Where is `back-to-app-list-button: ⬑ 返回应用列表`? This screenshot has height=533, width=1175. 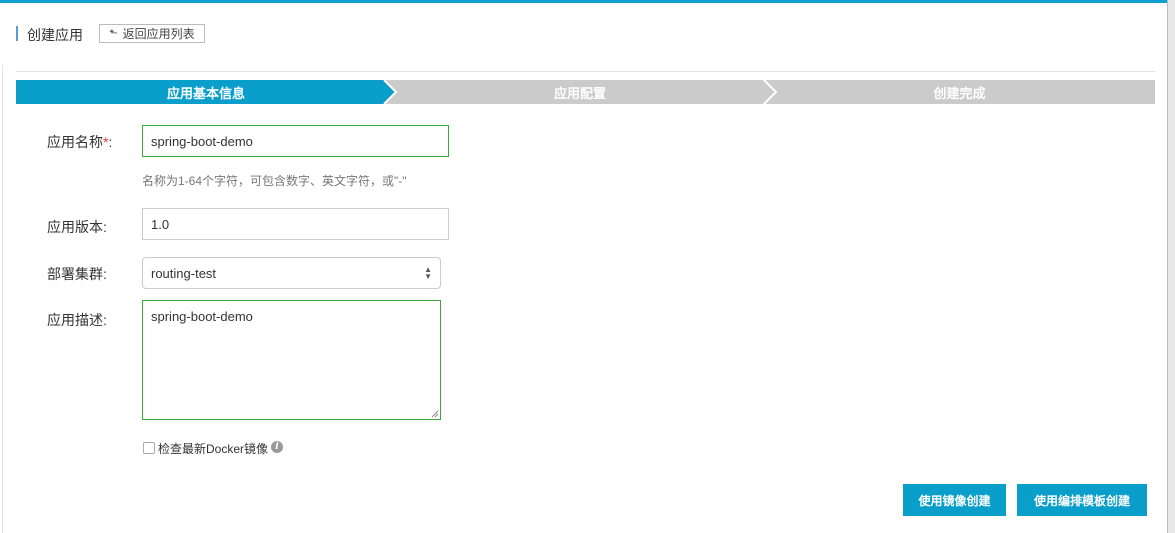
back-to-app-list-button: ⬑ 返回应用列表 is located at coordinates (152, 33).